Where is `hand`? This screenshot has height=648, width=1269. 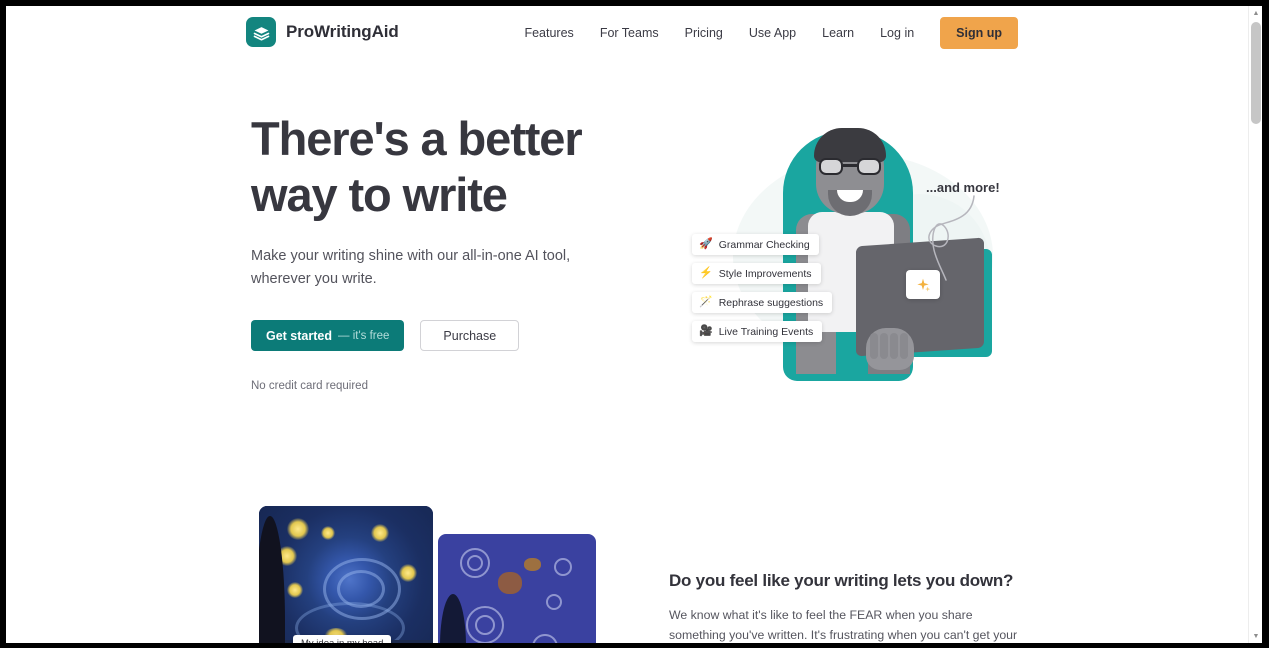
hand is located at coordinates (890, 349).